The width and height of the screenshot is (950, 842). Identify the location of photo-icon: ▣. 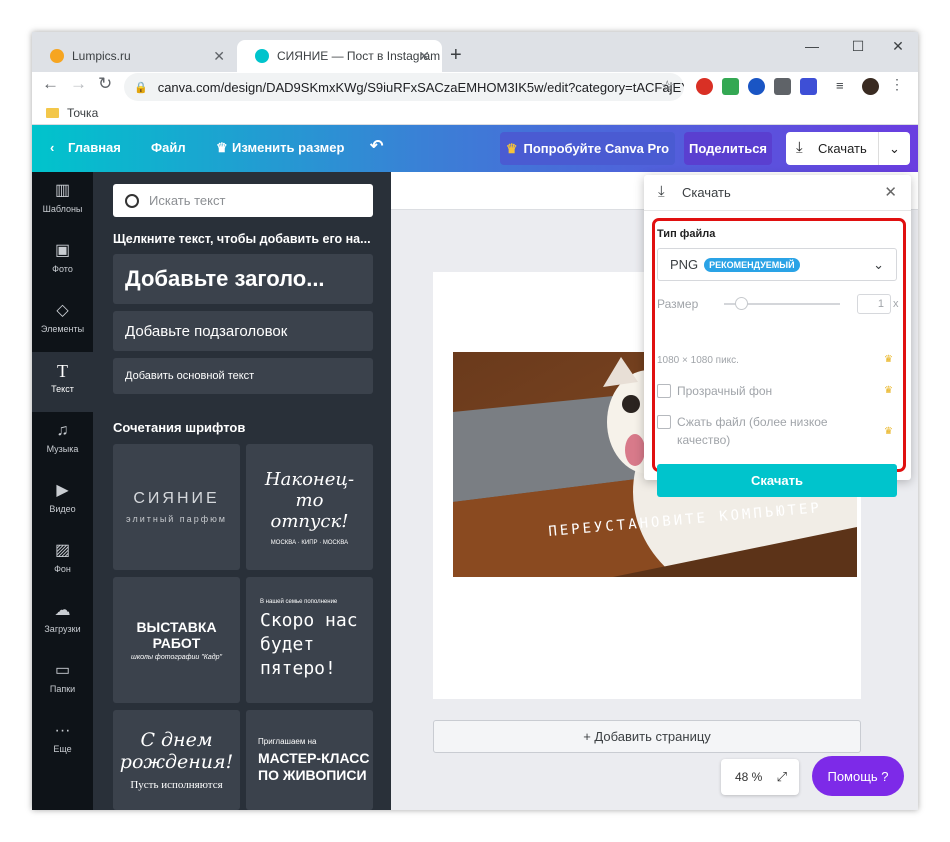
(62, 250).